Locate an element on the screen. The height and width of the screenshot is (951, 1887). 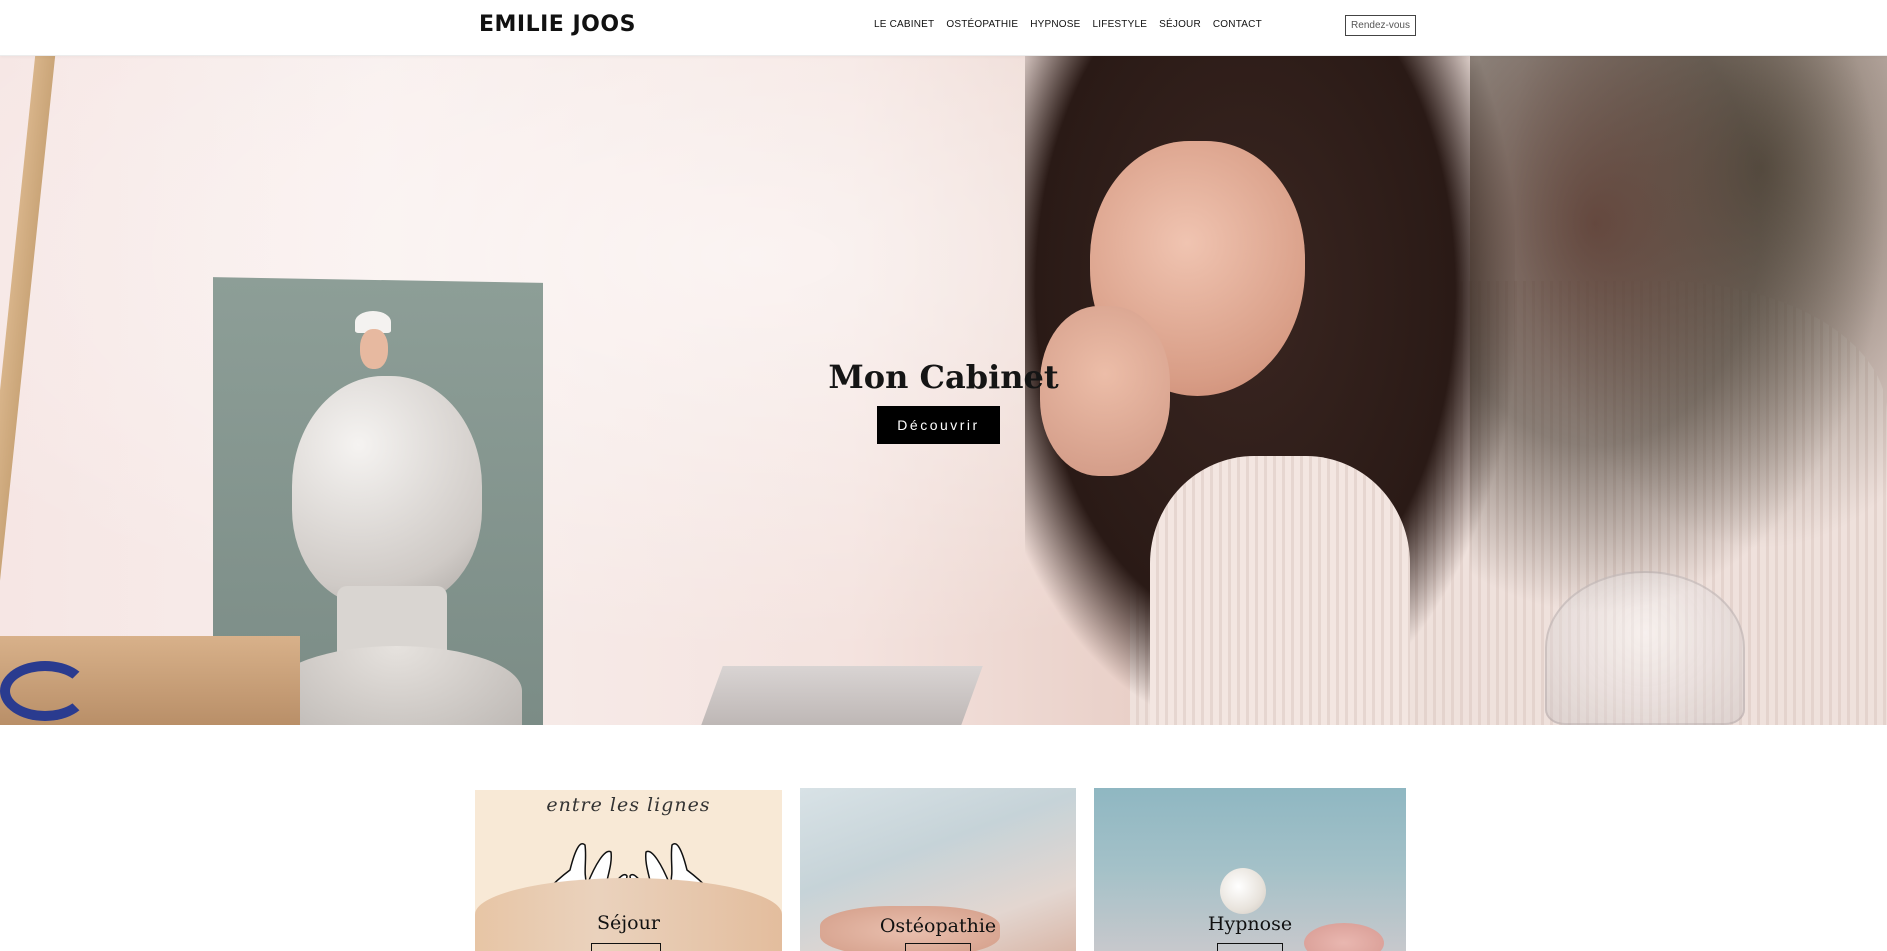
card-osteopathie-button is located at coordinates (938, 947).